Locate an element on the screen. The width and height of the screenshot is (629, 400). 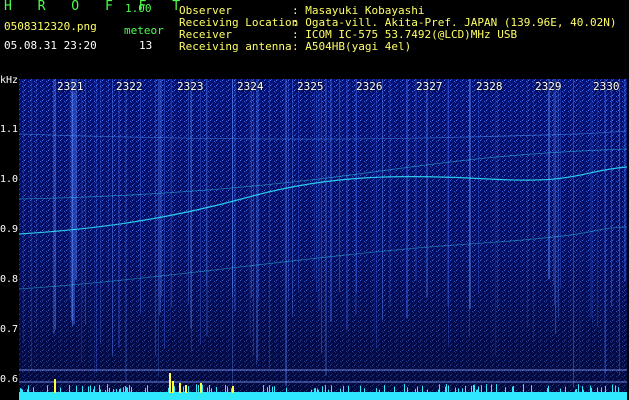
time-tick-label: 2323 is located at coordinates (190, 86).